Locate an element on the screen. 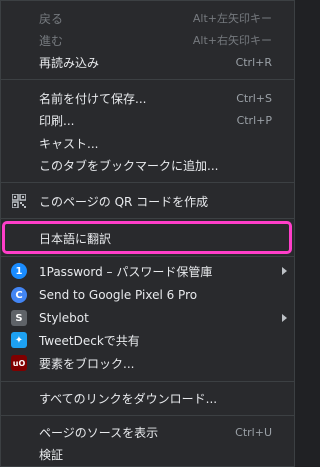 Image resolution: width=320 pixels, height=467 pixels. menu-item-1password: 1 1Password – パスワード保管庫 is located at coordinates (147, 271).